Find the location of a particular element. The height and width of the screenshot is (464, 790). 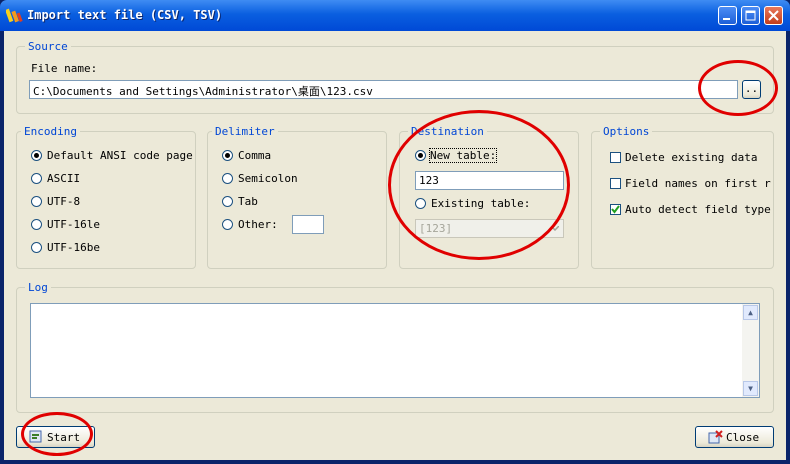

destination-legend: Destination is located at coordinates (447, 131).